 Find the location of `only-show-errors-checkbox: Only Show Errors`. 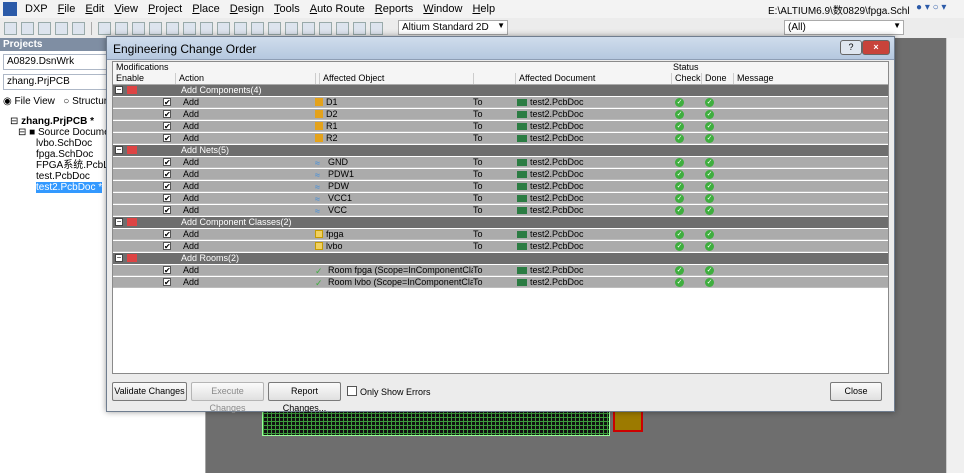

only-show-errors-checkbox: Only Show Errors is located at coordinates (389, 391).